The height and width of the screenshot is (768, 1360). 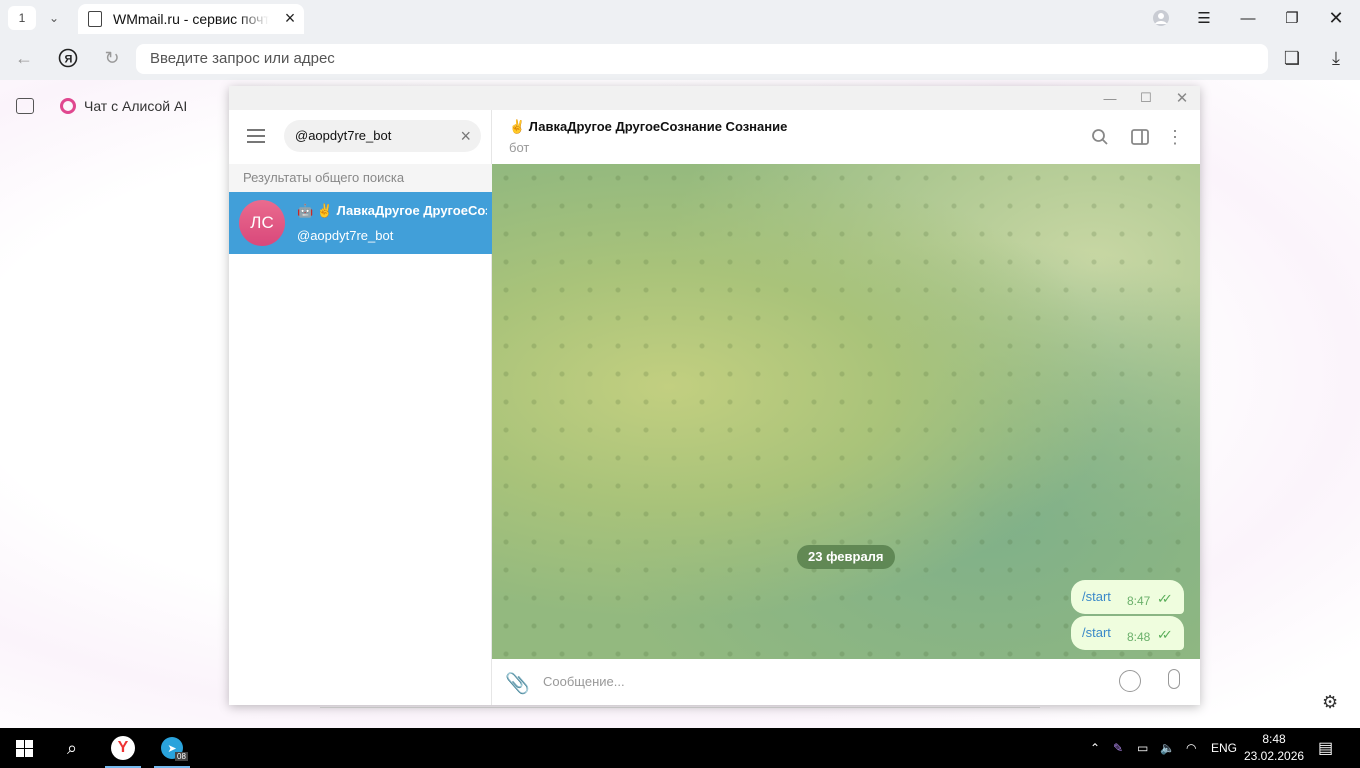 I want to click on search-icon, so click(x=1100, y=137).